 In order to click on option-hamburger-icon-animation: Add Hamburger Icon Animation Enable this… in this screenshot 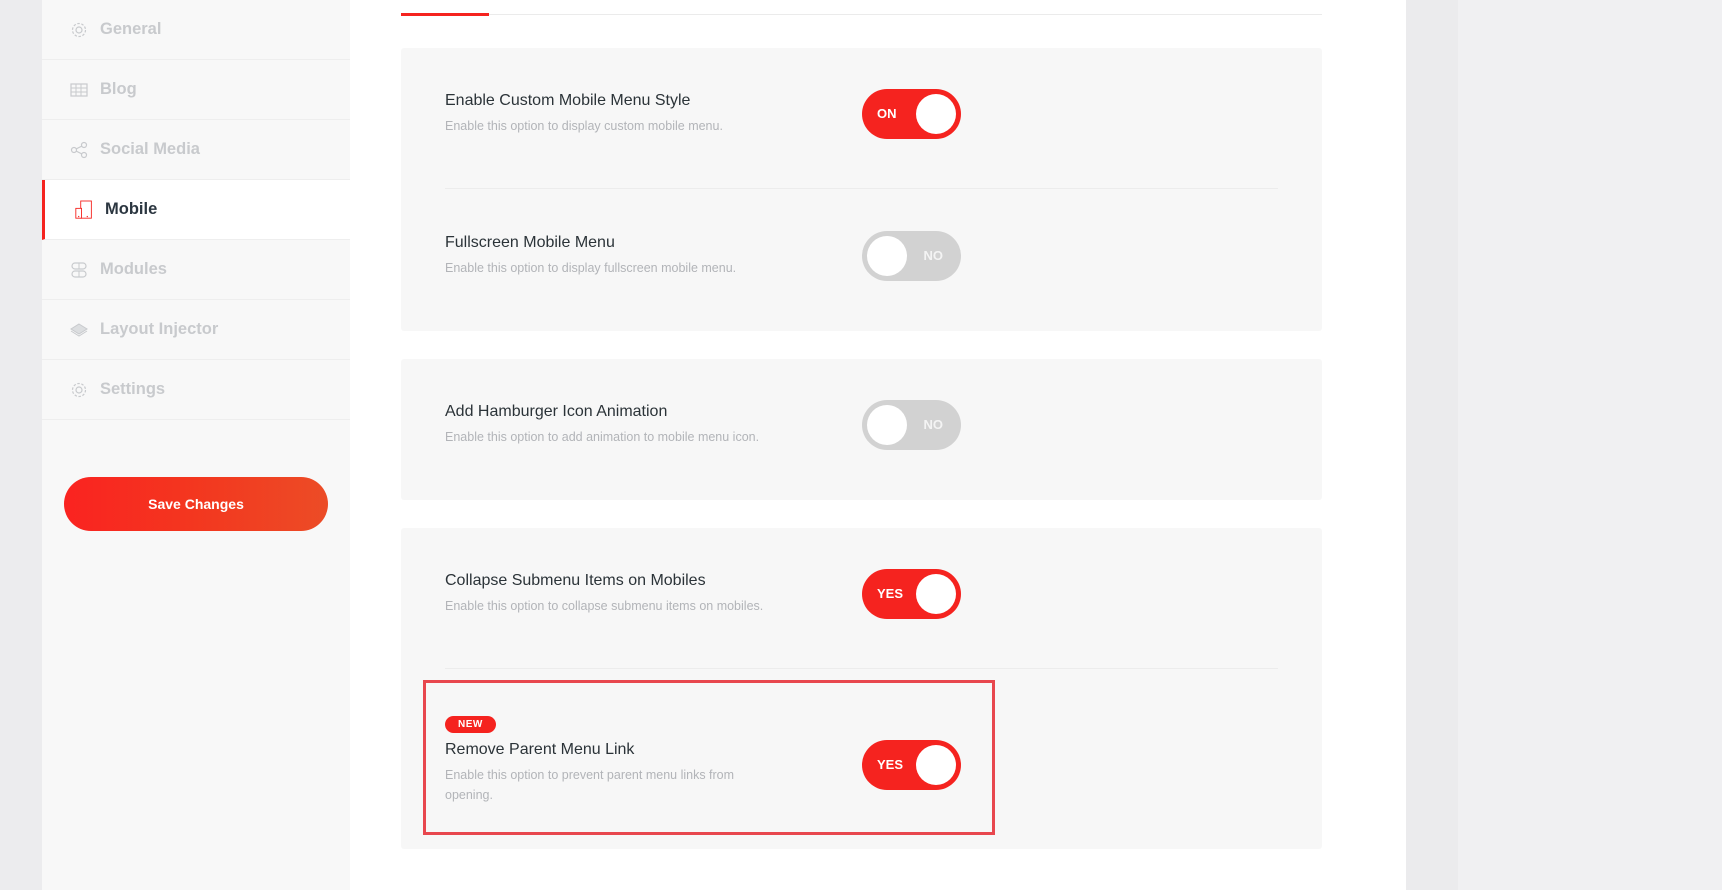, I will do `click(861, 425)`.